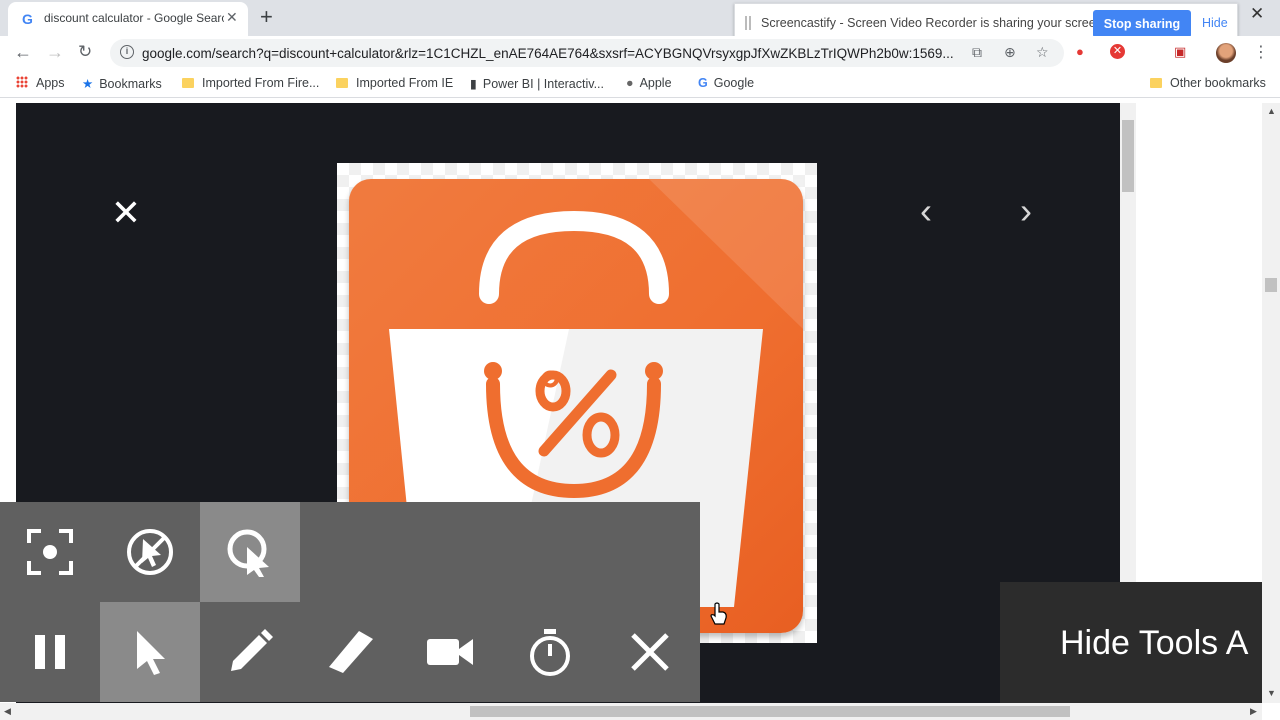 This screenshot has width=1280, height=720. I want to click on reload-icon: ↻, so click(85, 52).